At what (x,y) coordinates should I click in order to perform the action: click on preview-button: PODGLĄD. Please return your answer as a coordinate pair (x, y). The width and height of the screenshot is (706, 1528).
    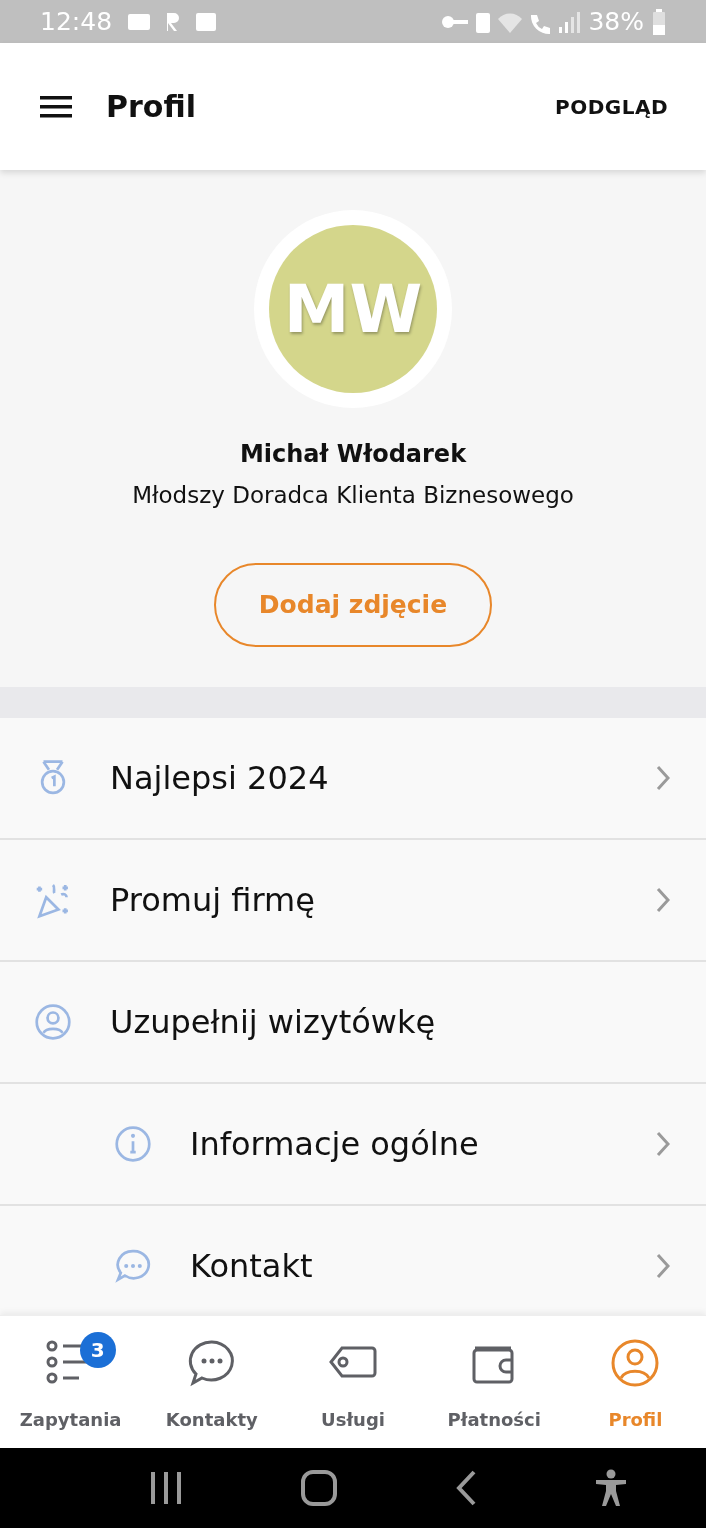
    Looking at the image, I should click on (611, 106).